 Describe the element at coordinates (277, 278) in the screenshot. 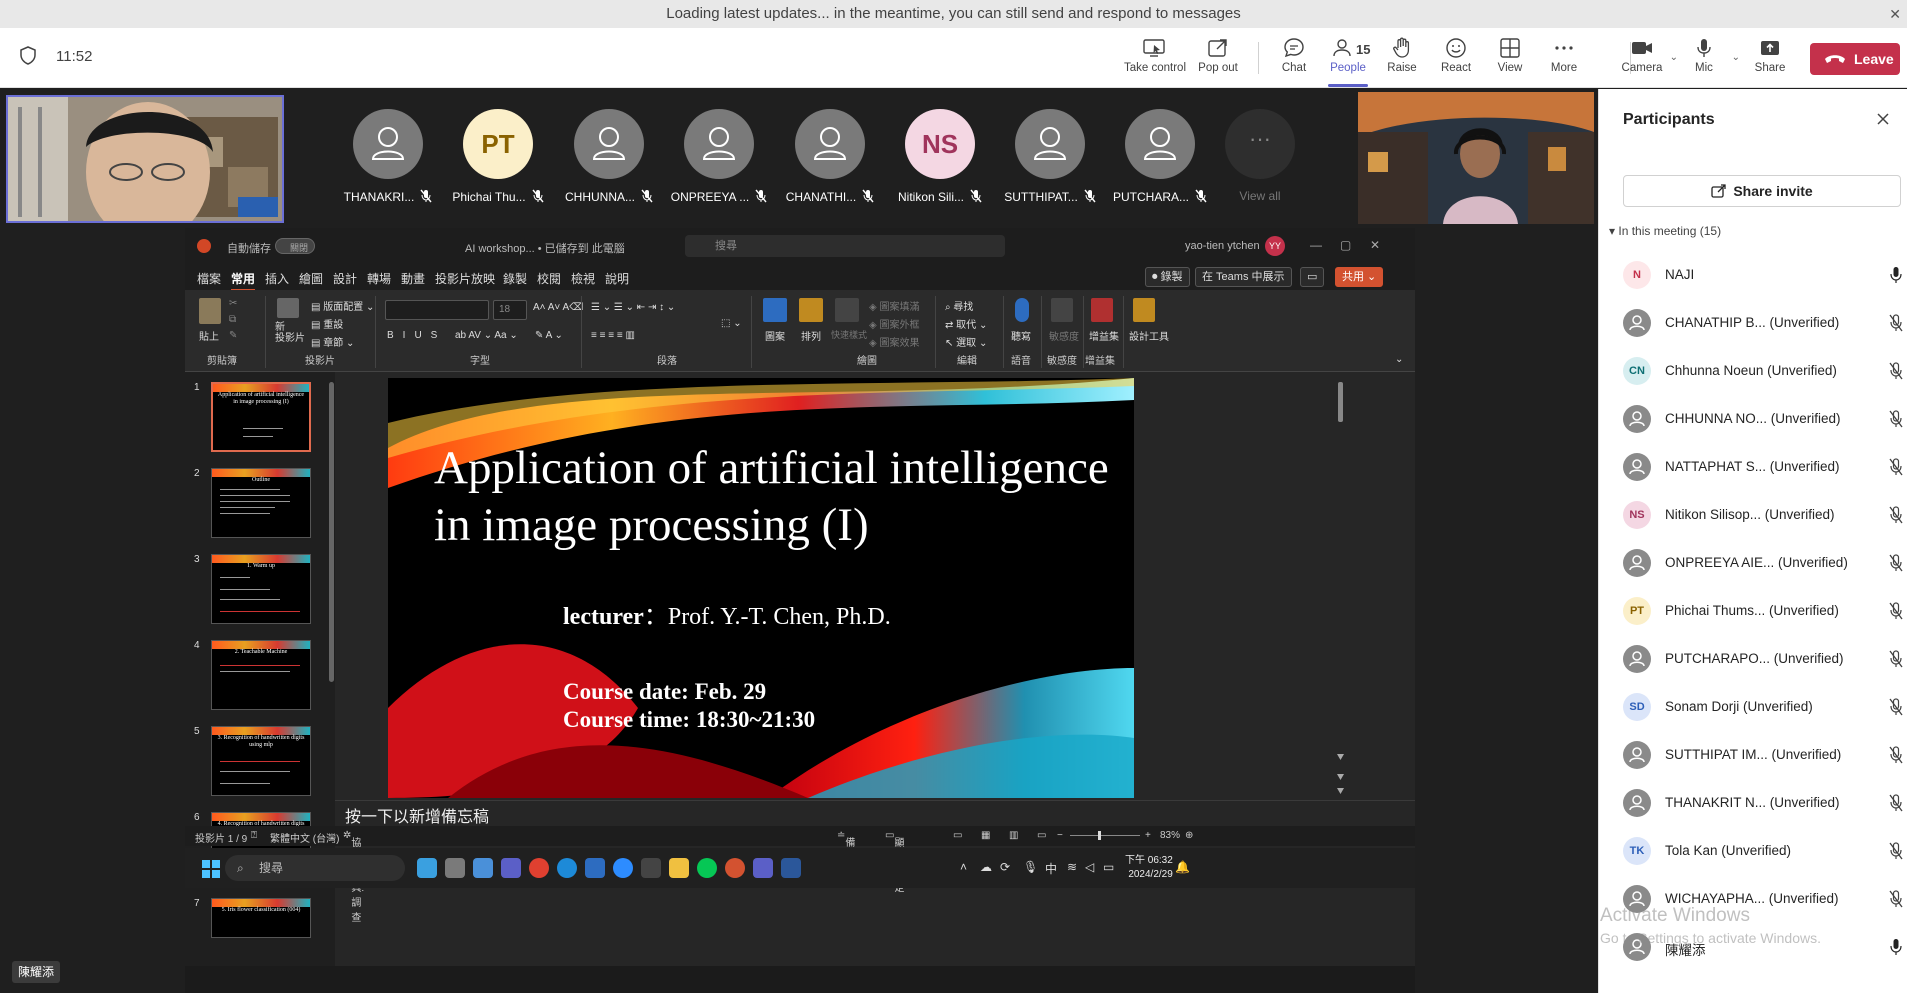

I see `menu-insert: 插入` at that location.